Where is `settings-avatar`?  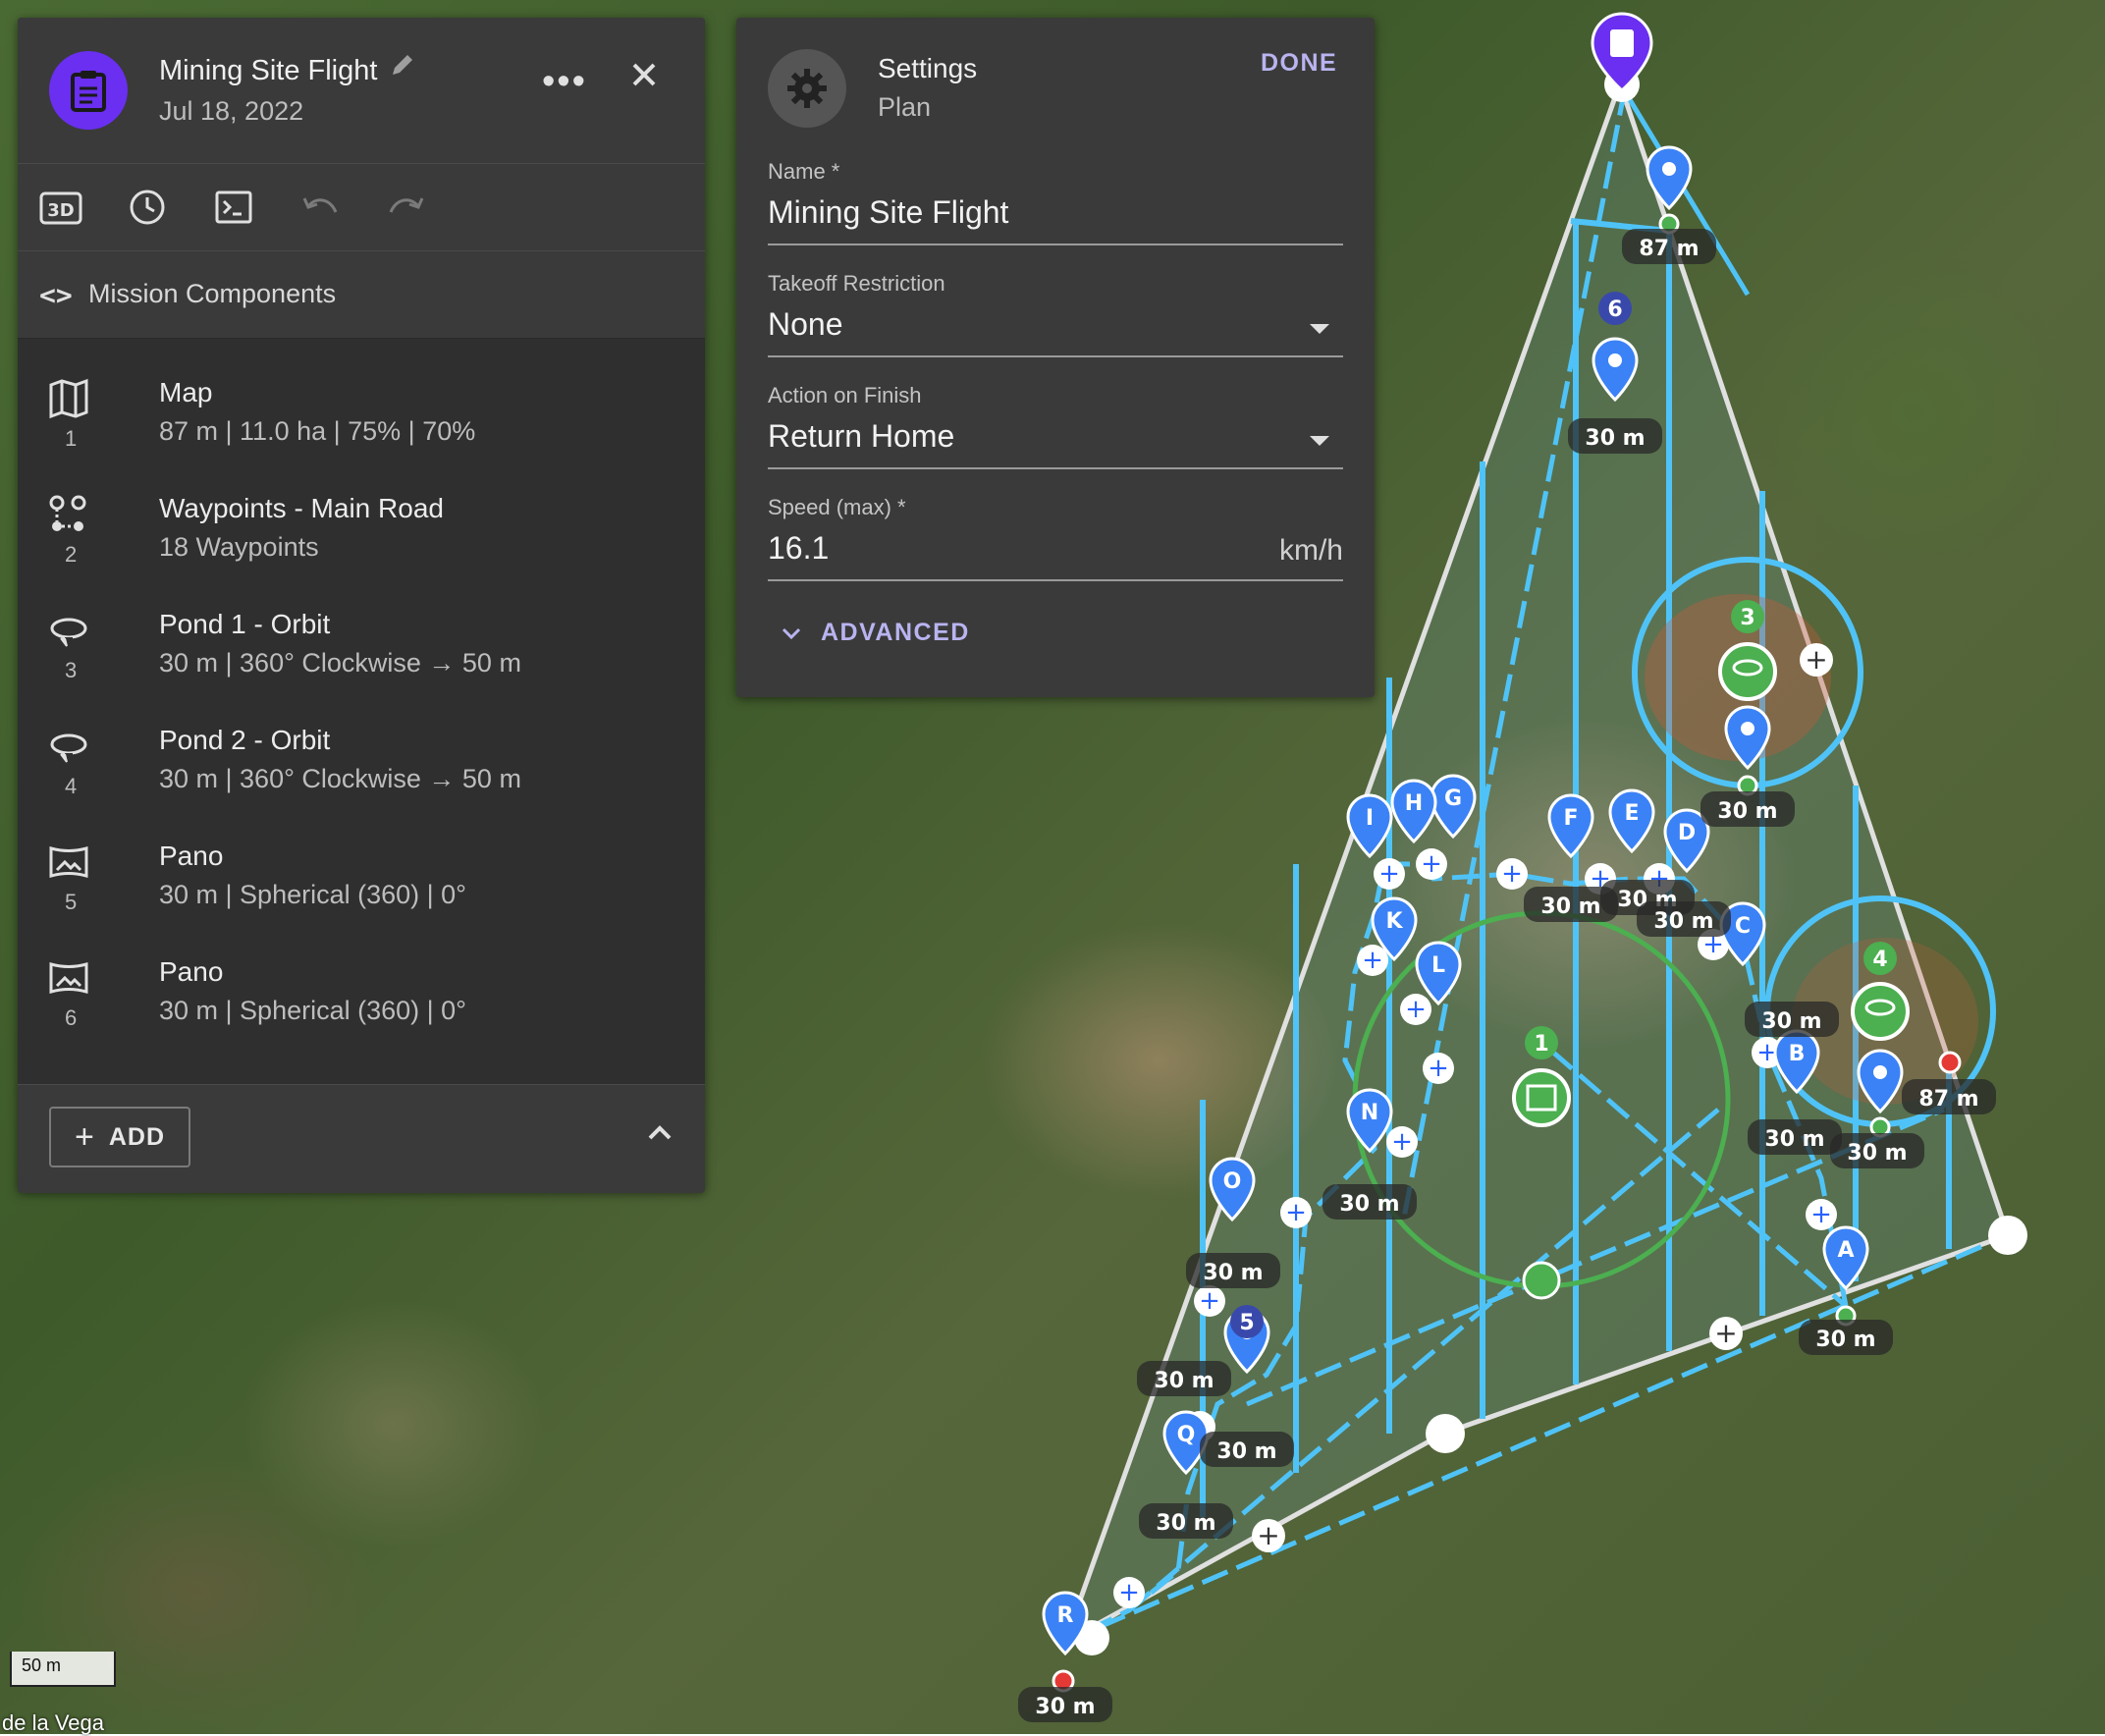 settings-avatar is located at coordinates (807, 88).